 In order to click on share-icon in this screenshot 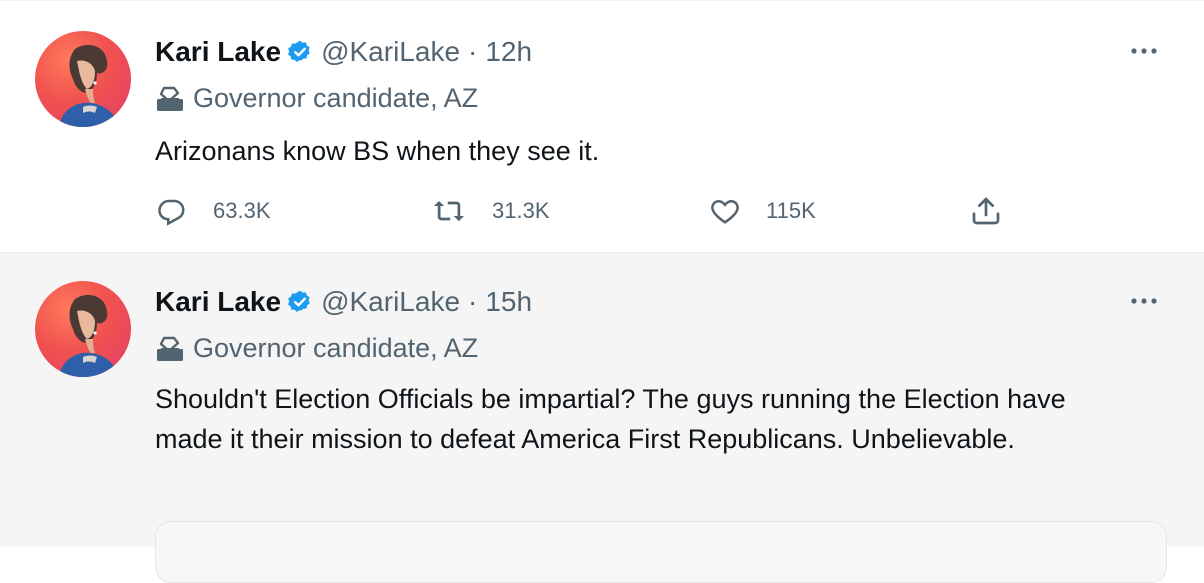, I will do `click(986, 211)`.